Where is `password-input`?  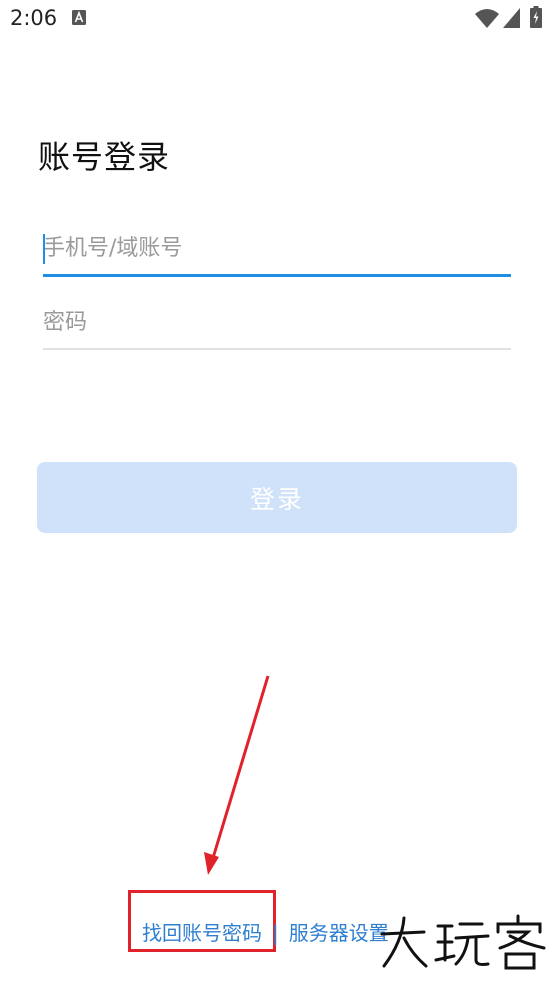
password-input is located at coordinates (277, 322).